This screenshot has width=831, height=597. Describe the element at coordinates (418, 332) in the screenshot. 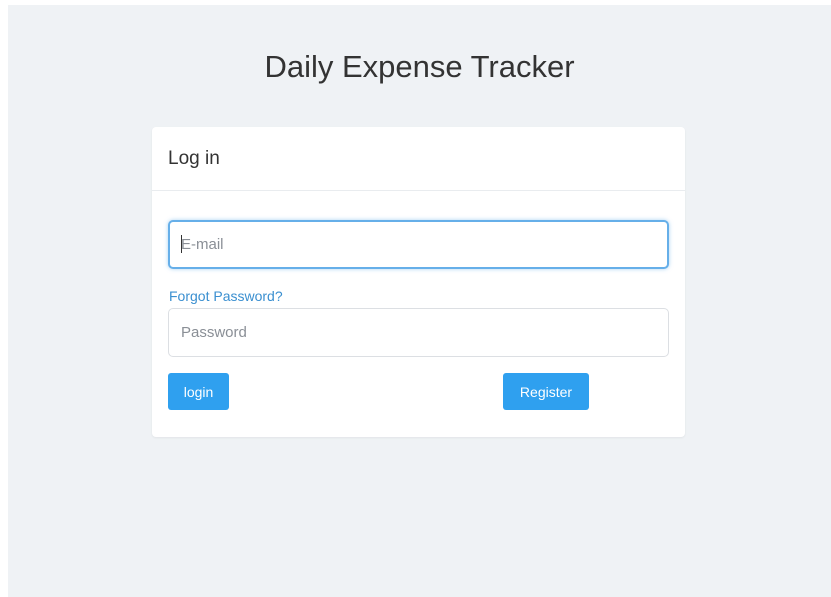

I see `password-input` at that location.